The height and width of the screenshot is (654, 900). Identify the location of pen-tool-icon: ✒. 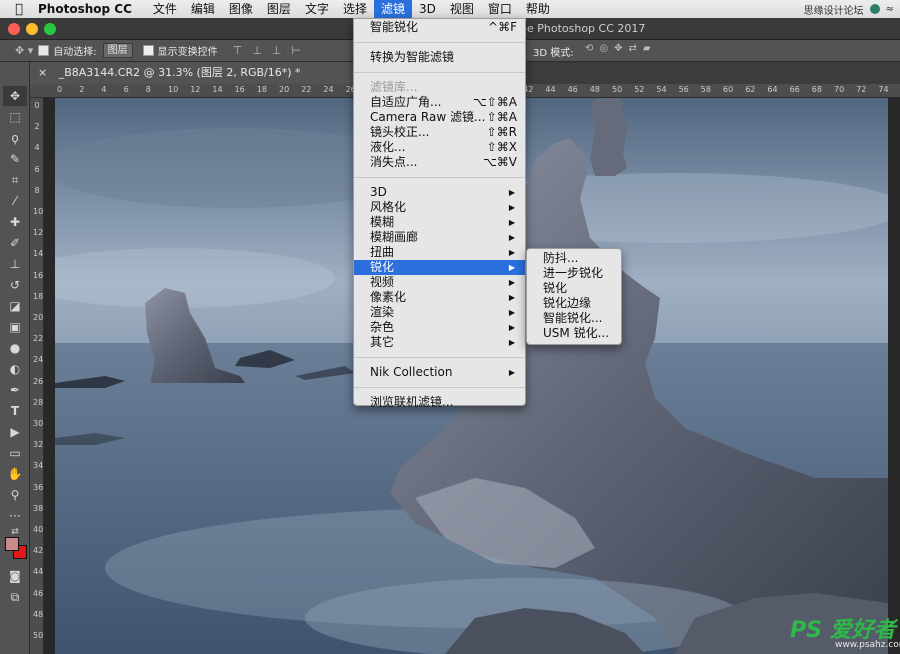
(15, 390).